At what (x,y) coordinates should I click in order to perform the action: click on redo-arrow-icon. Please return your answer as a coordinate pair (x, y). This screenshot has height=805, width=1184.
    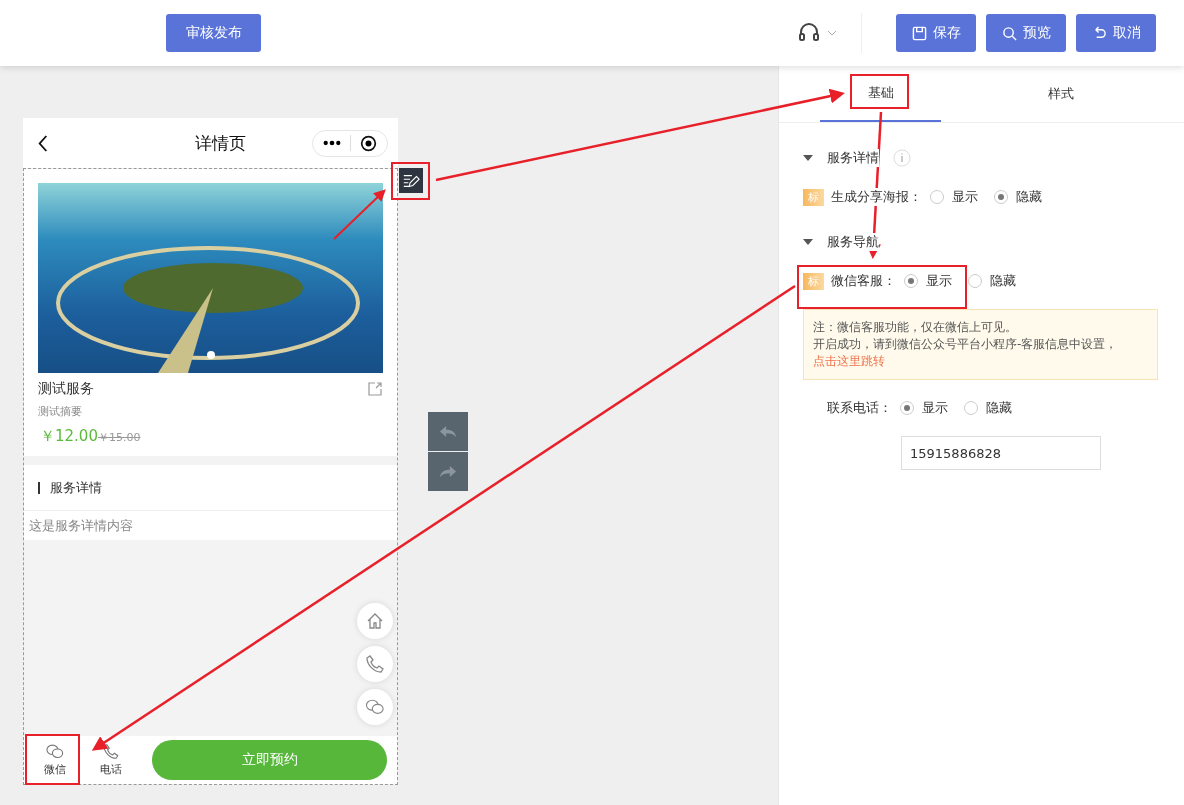
    Looking at the image, I should click on (448, 471).